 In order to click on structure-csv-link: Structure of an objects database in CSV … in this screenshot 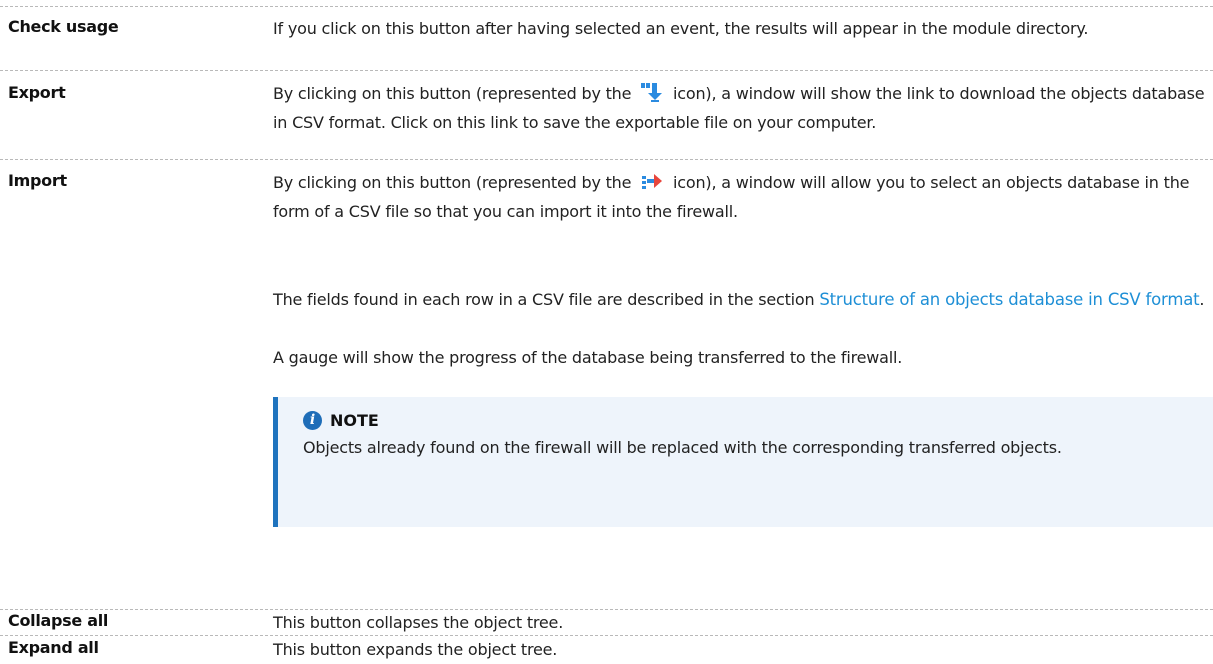, I will do `click(1009, 299)`.